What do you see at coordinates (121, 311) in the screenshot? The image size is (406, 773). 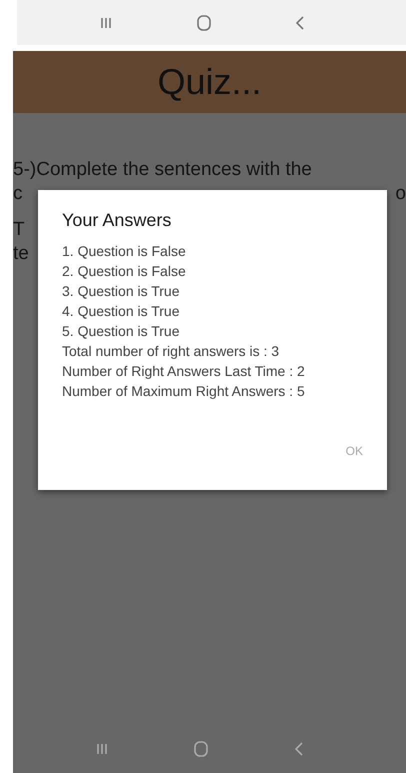 I see `answer-line: 4. Question is True` at bounding box center [121, 311].